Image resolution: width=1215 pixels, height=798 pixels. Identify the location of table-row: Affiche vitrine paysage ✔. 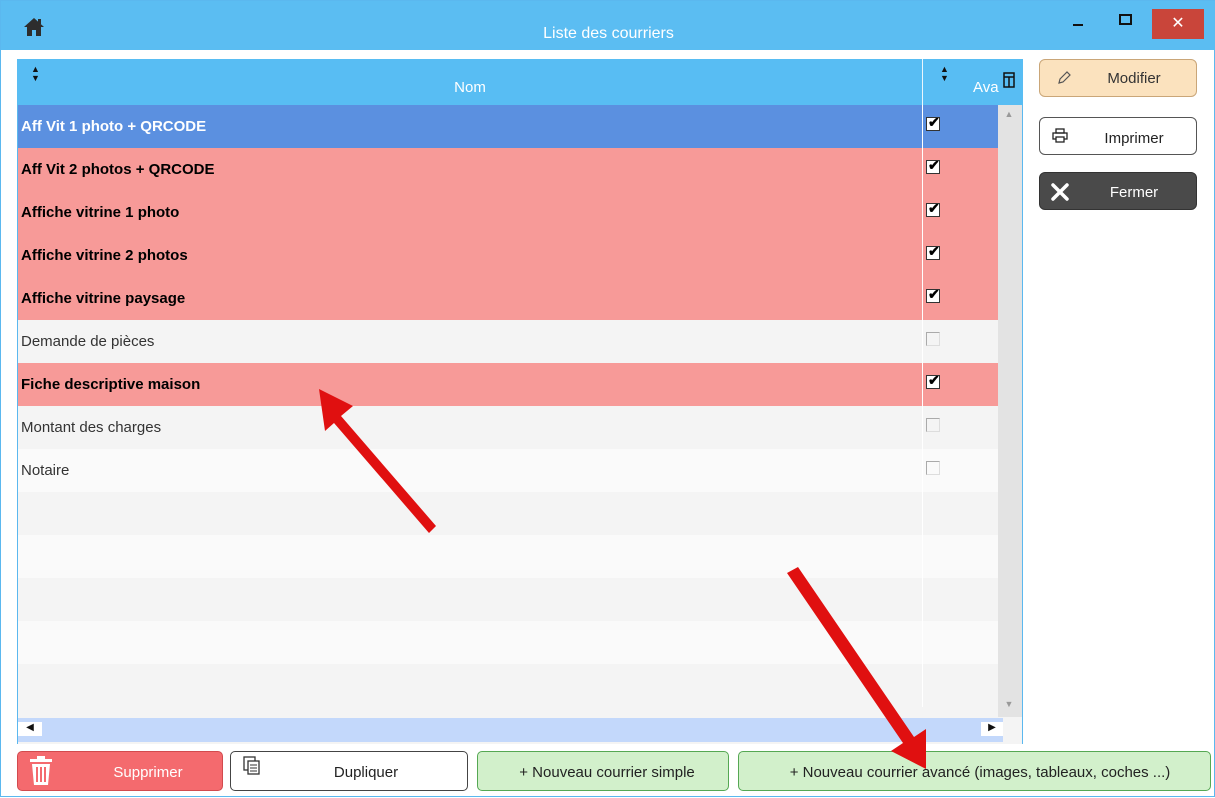
(508, 298).